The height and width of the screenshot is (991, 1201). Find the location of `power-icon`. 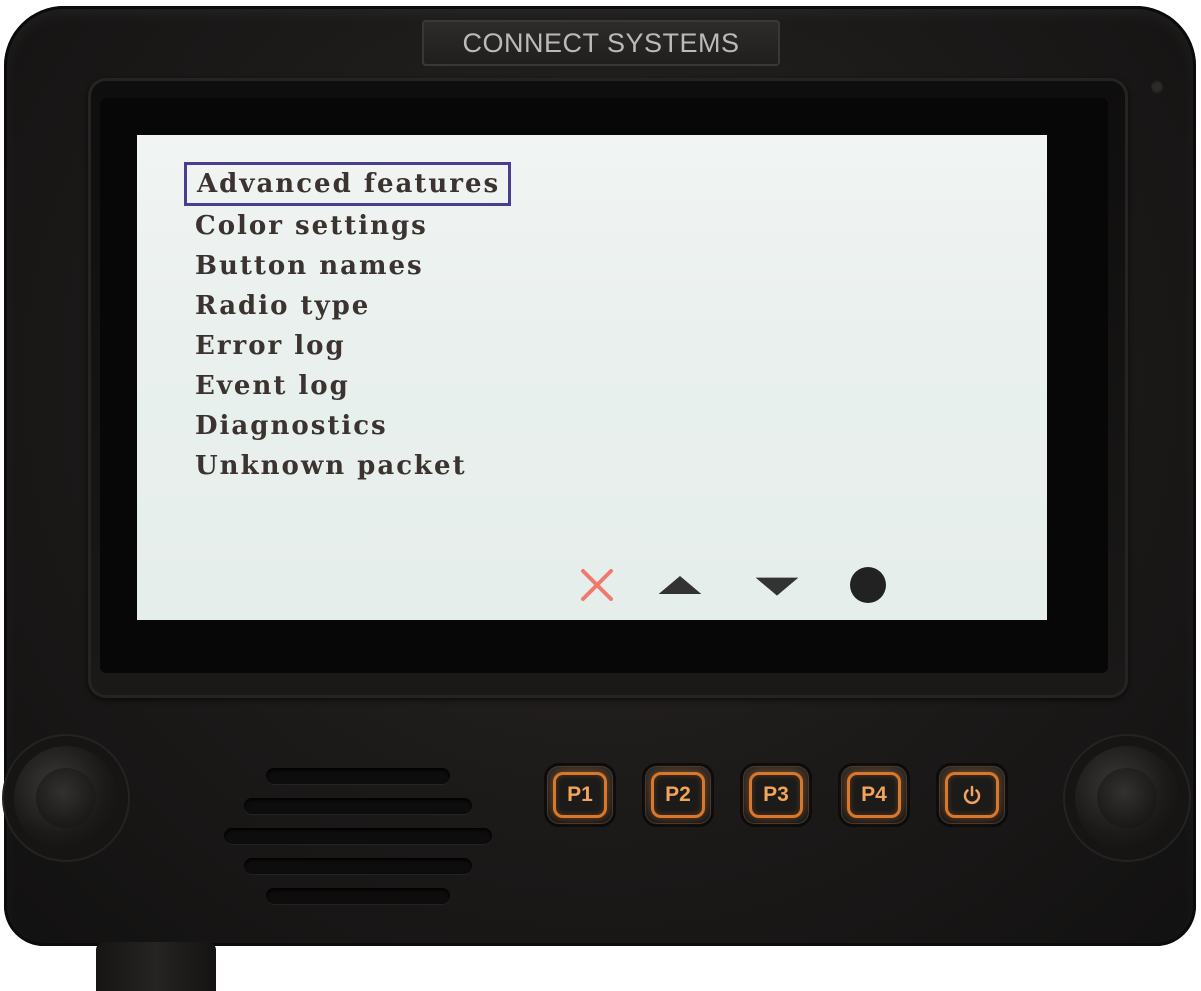

power-icon is located at coordinates (972, 795).